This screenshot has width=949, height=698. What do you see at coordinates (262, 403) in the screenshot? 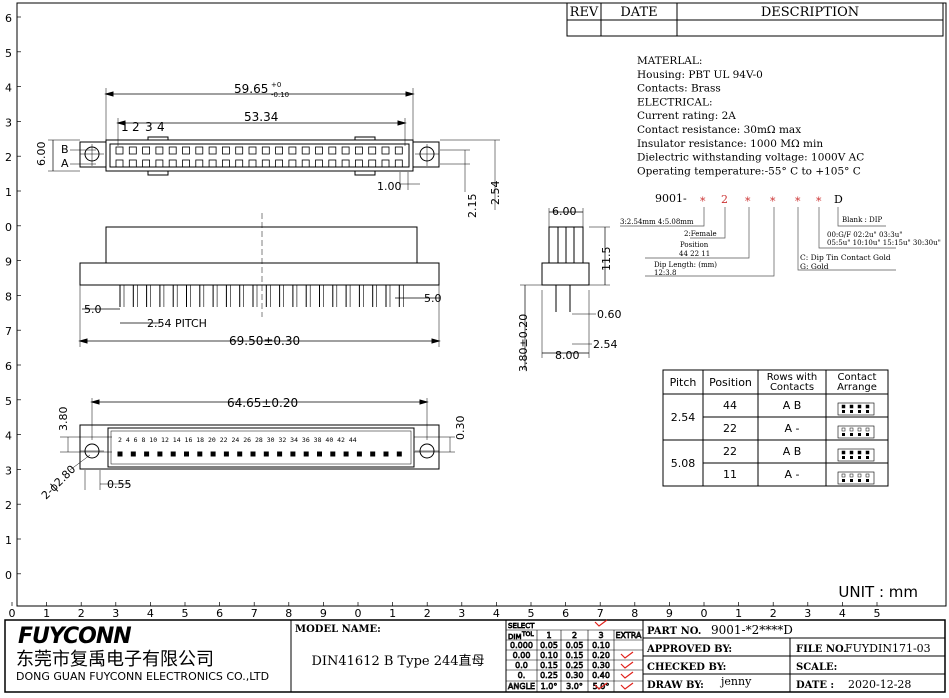
I see `pcb-dim-6465: 64.65±0.20` at bounding box center [262, 403].